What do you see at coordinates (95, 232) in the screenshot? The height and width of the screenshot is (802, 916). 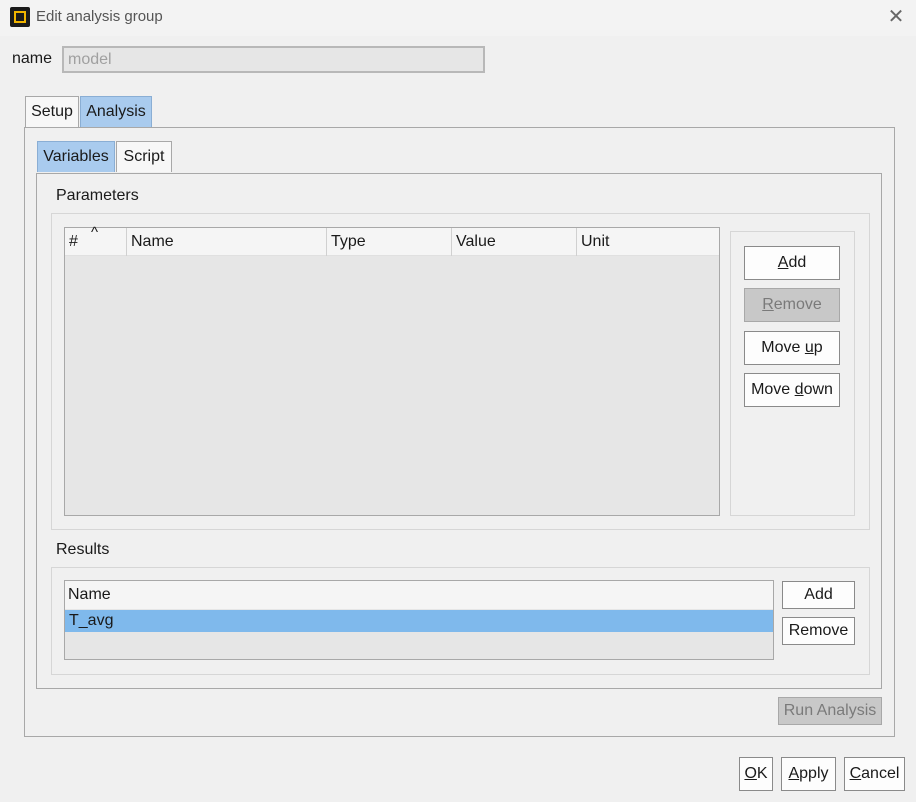 I see `sort-ascending-icon: ^` at bounding box center [95, 232].